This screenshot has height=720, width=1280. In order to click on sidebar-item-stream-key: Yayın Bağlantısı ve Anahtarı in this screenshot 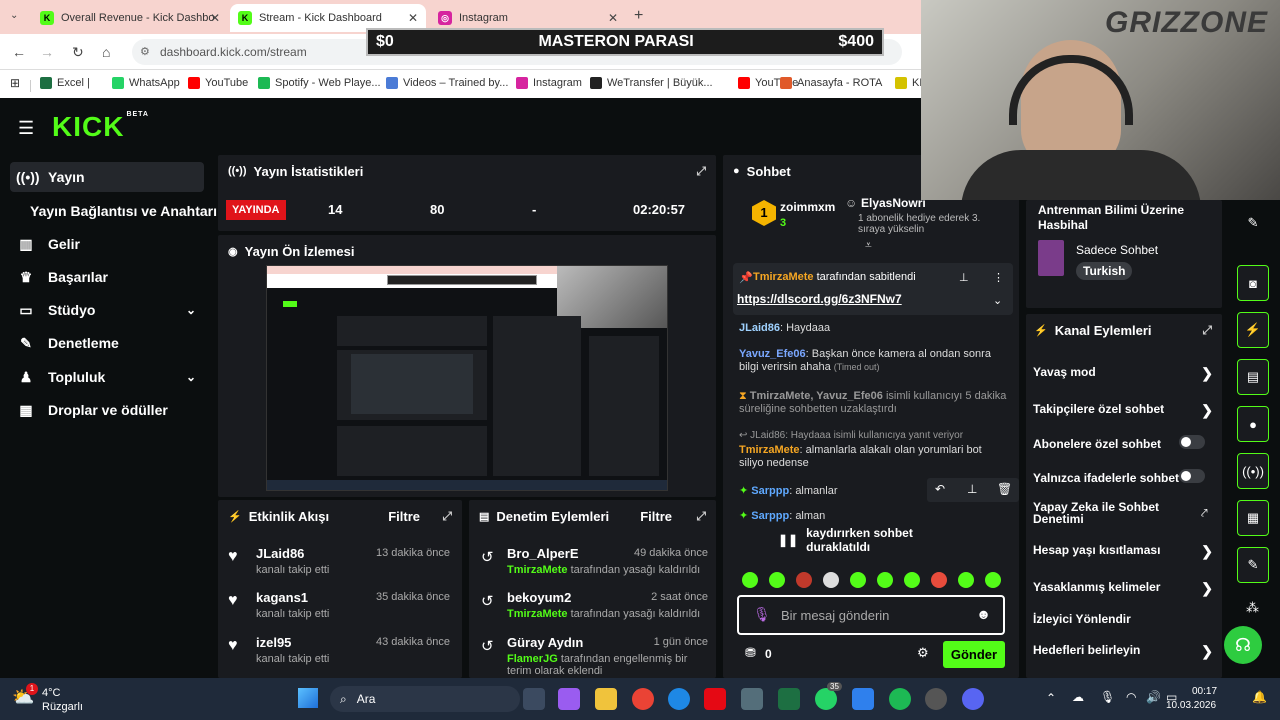, I will do `click(121, 211)`.